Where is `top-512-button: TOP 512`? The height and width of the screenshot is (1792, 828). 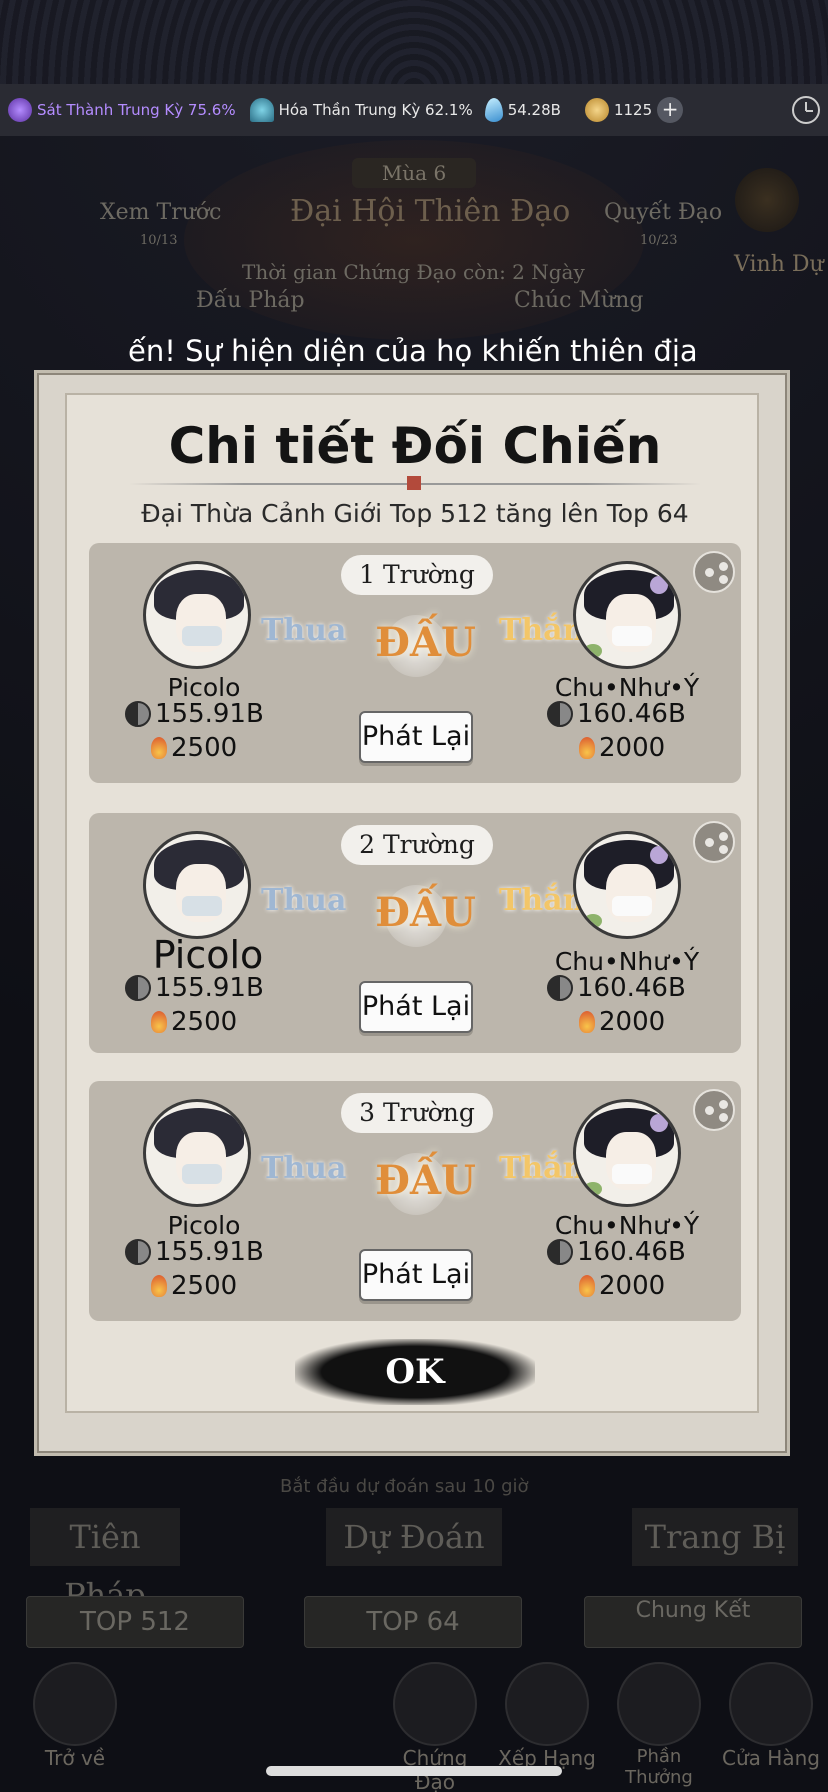
top-512-button: TOP 512 is located at coordinates (135, 1622).